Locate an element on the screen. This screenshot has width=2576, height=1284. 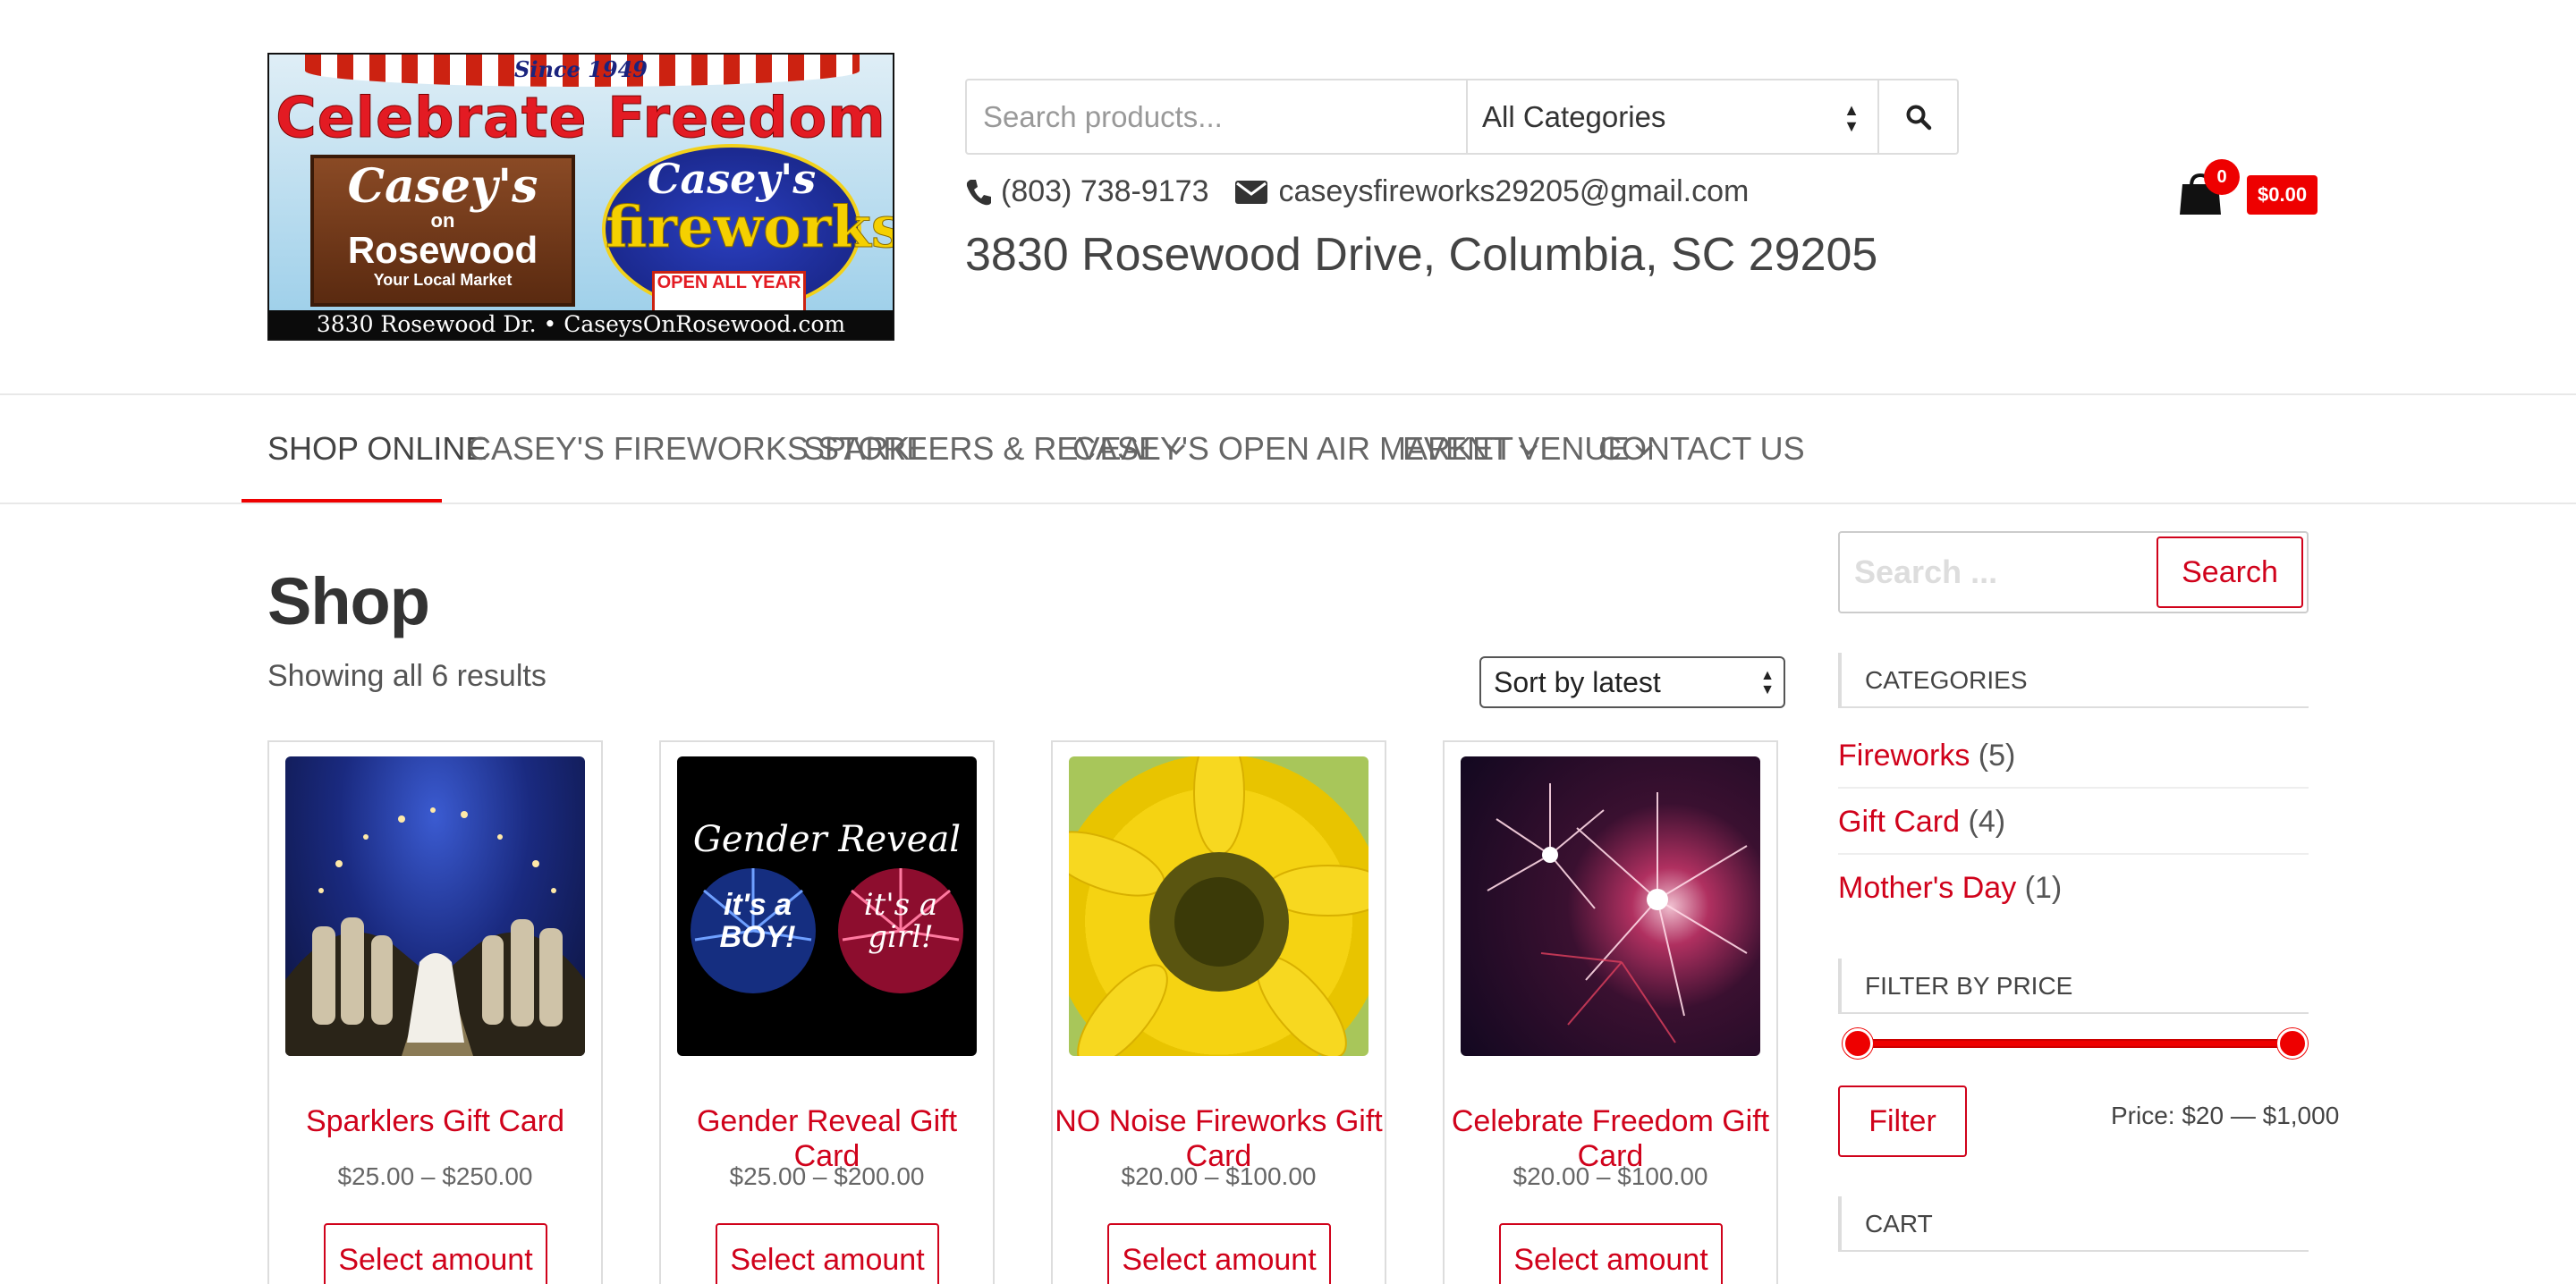
category-item: Gift Card (4) is located at coordinates (2073, 822).